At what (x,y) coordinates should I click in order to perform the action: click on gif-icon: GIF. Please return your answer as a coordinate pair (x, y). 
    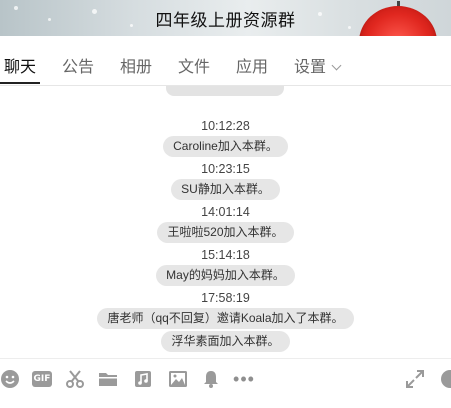
    Looking at the image, I should click on (42, 379).